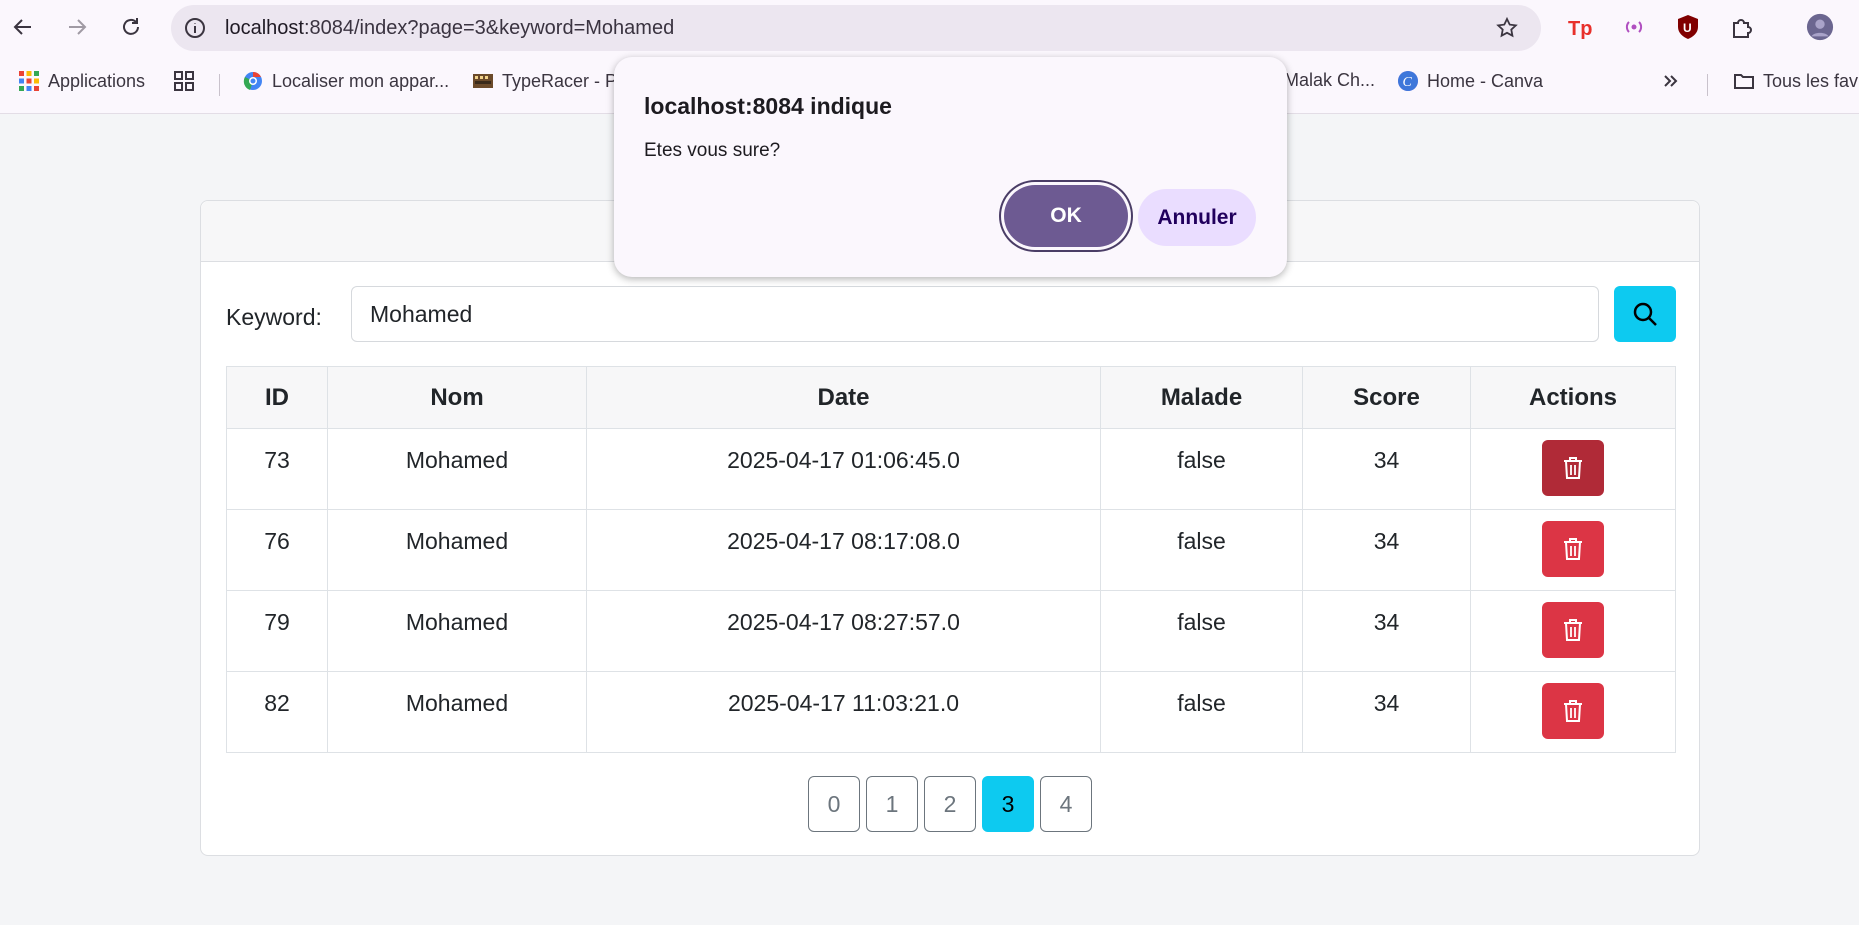  Describe the element at coordinates (1573, 397) in the screenshot. I see `column-header-actions: Actions` at that location.